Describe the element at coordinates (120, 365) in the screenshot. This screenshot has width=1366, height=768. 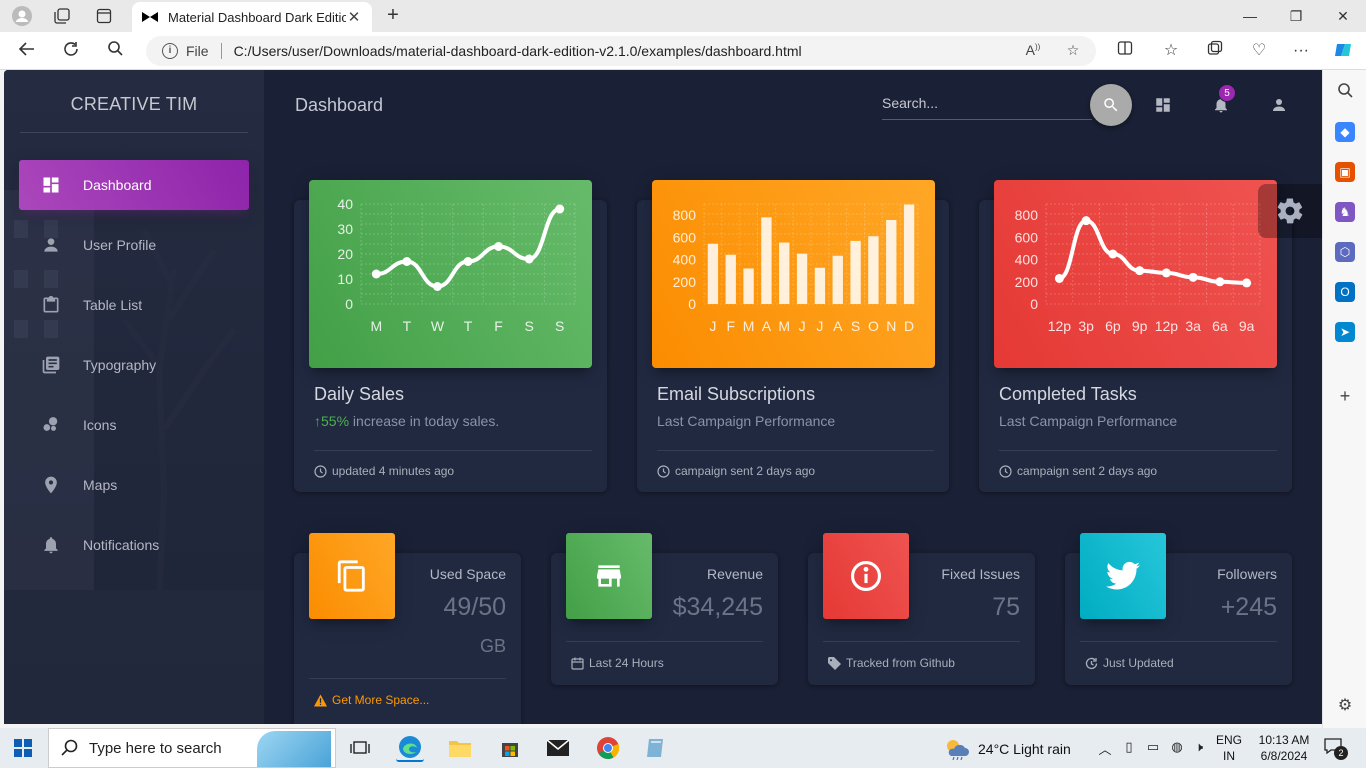
I see `sidebar-item-label: Typography` at that location.